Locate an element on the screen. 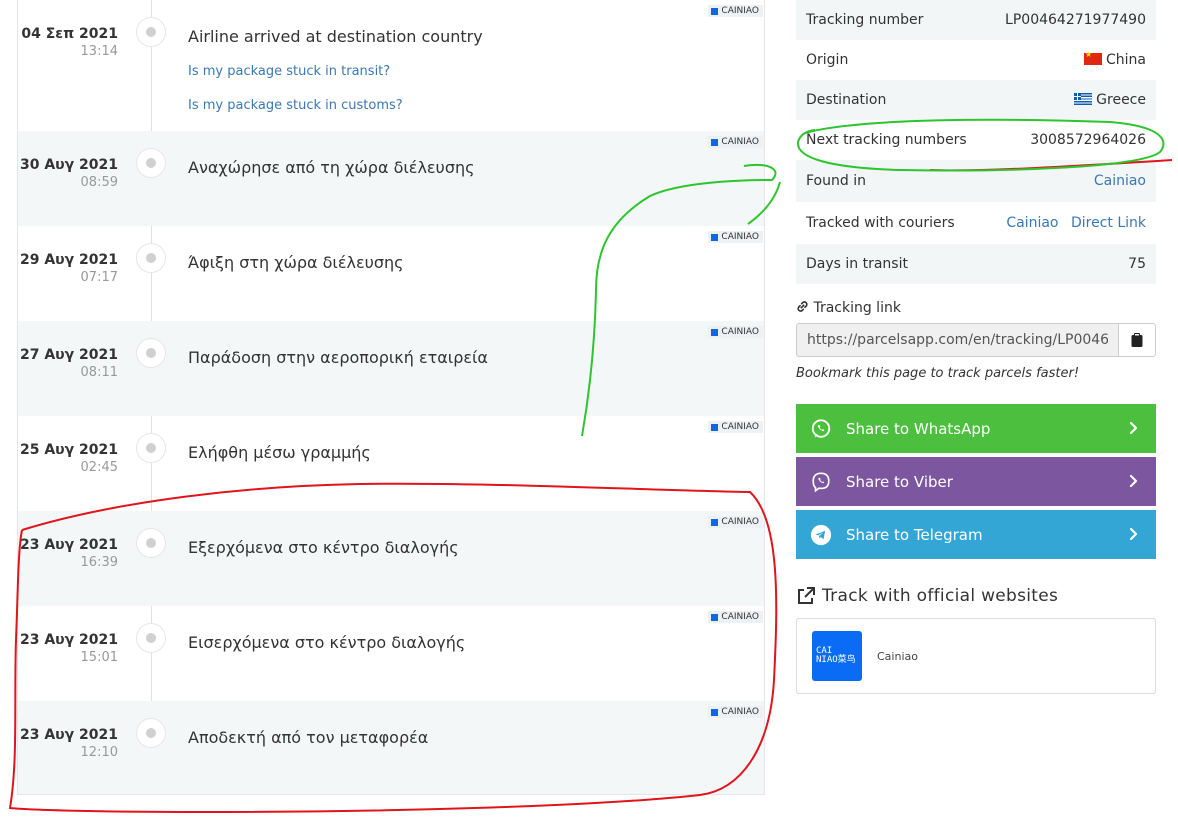  event-time: 12:10 is located at coordinates (99, 752).